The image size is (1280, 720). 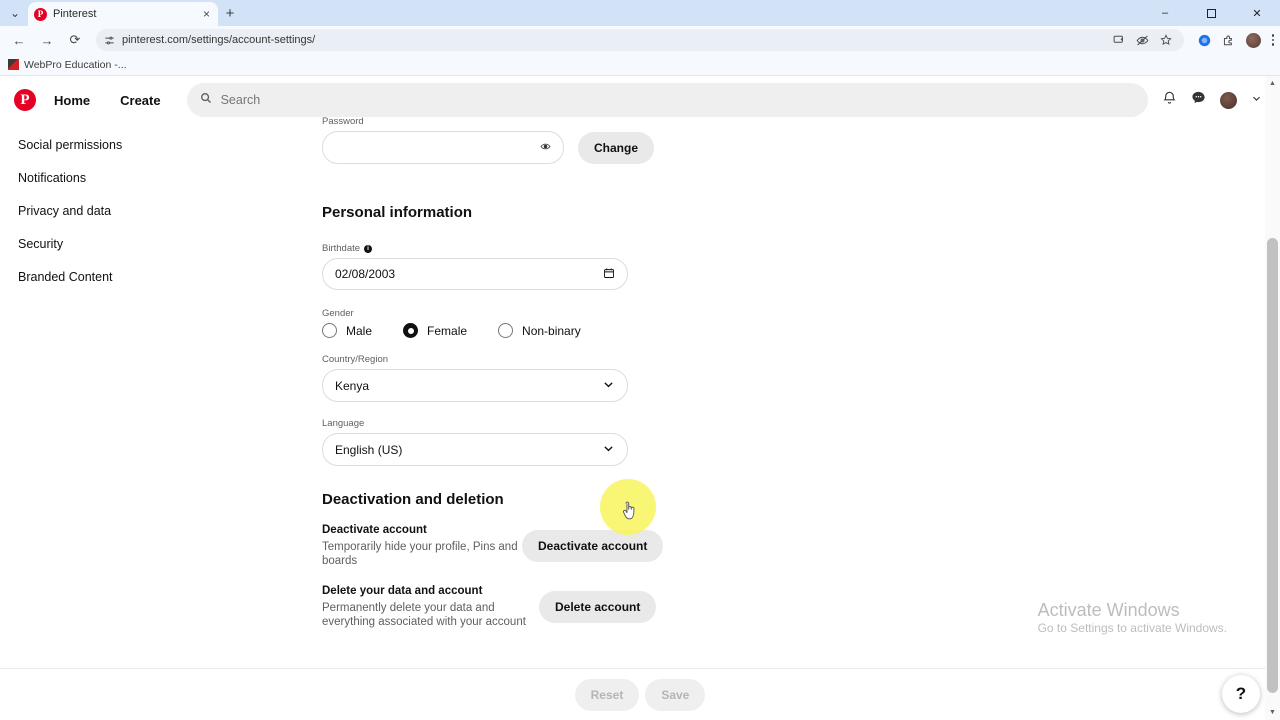 What do you see at coordinates (675, 694) in the screenshot?
I see `save-button: Save` at bounding box center [675, 694].